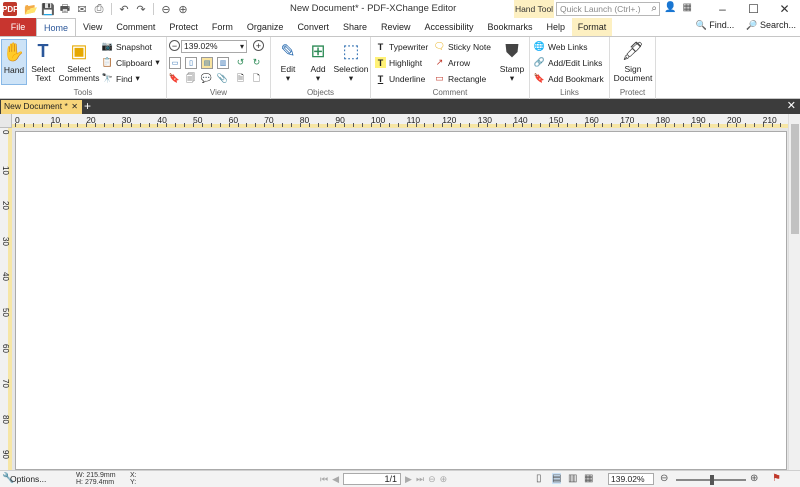 This screenshot has width=800, height=487. Describe the element at coordinates (452, 62) in the screenshot. I see `arrow-button: ↗ Arrow` at that location.